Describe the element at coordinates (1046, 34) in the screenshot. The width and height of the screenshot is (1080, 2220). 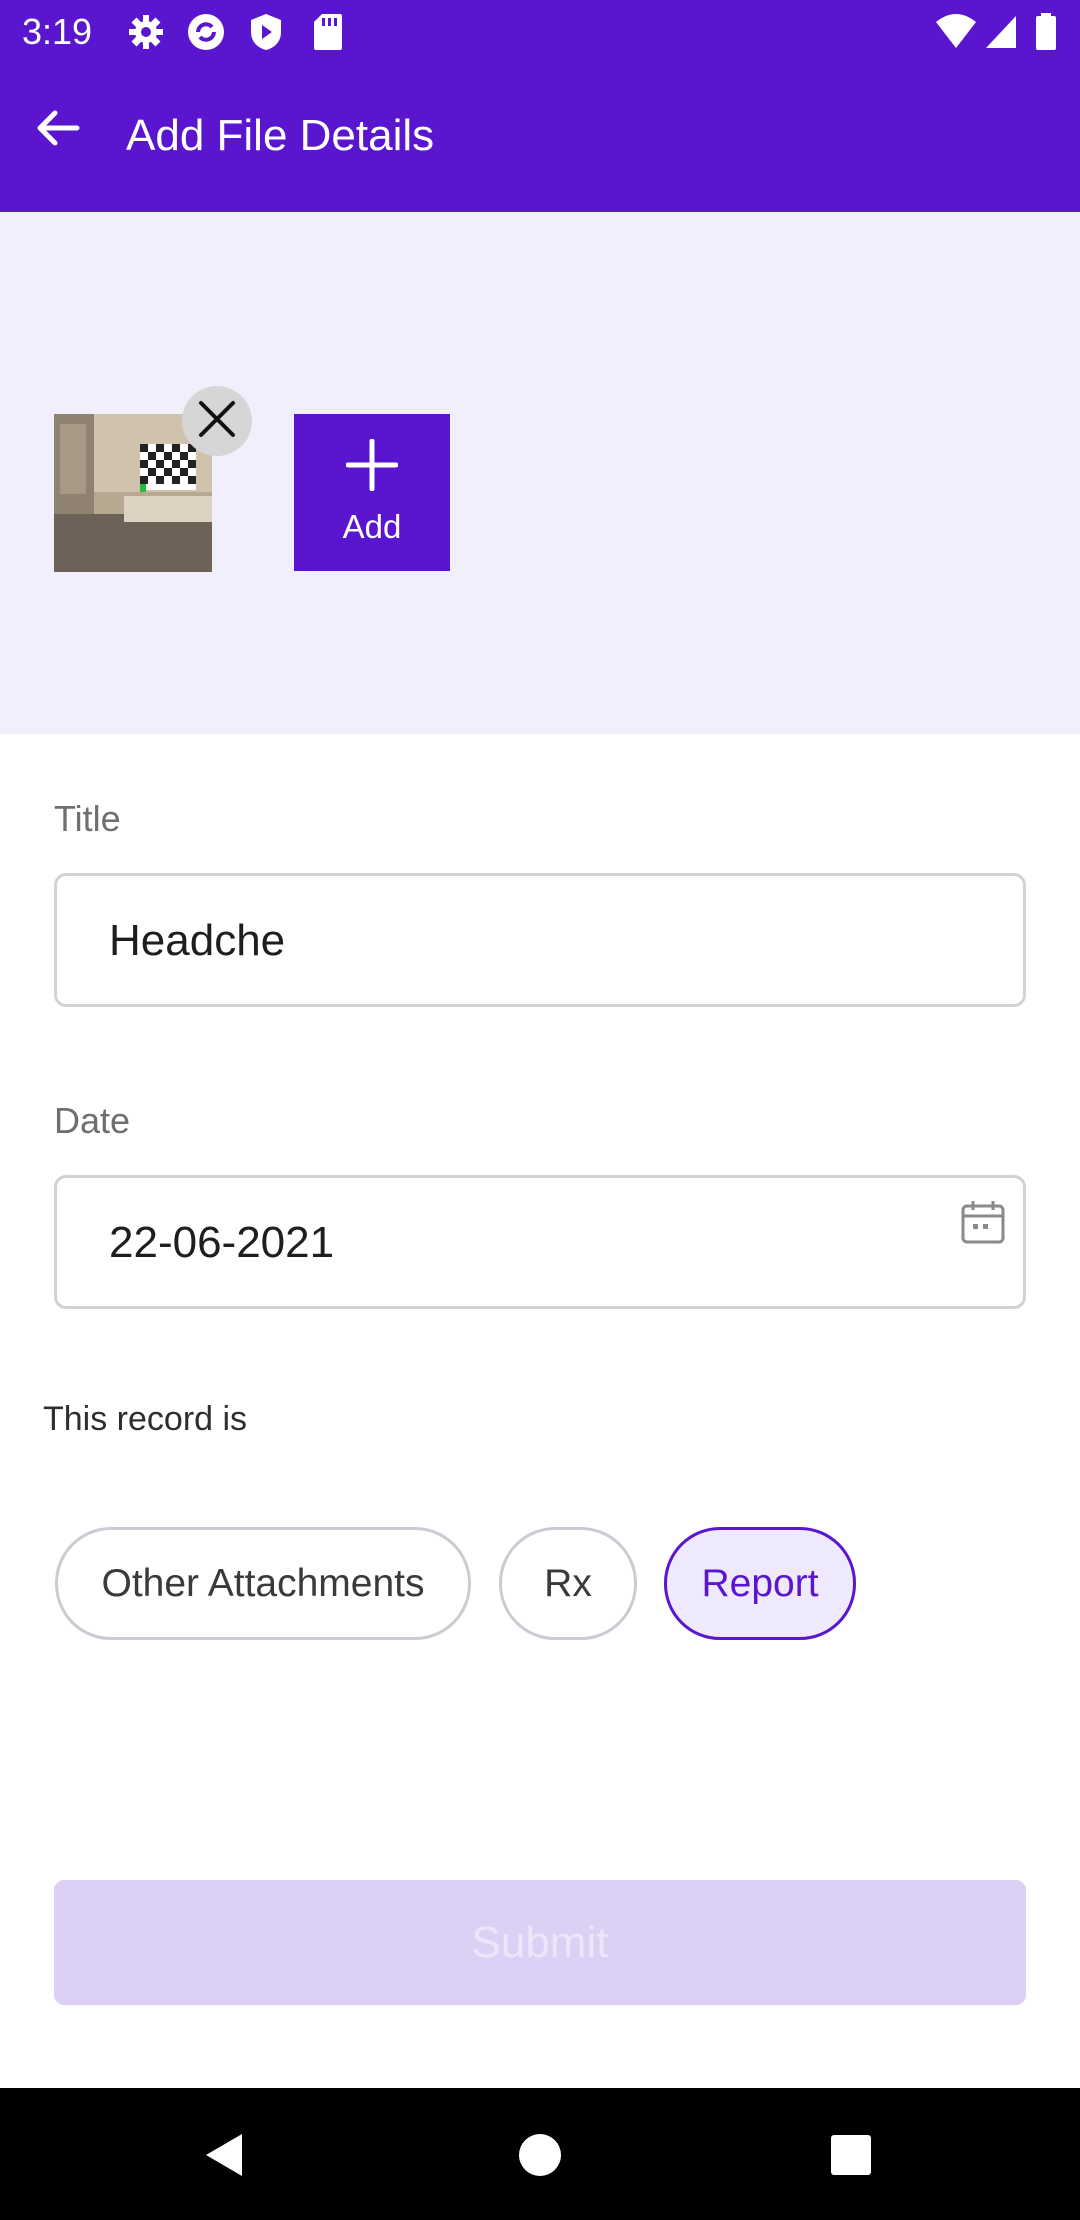
I see `battery-icon` at that location.